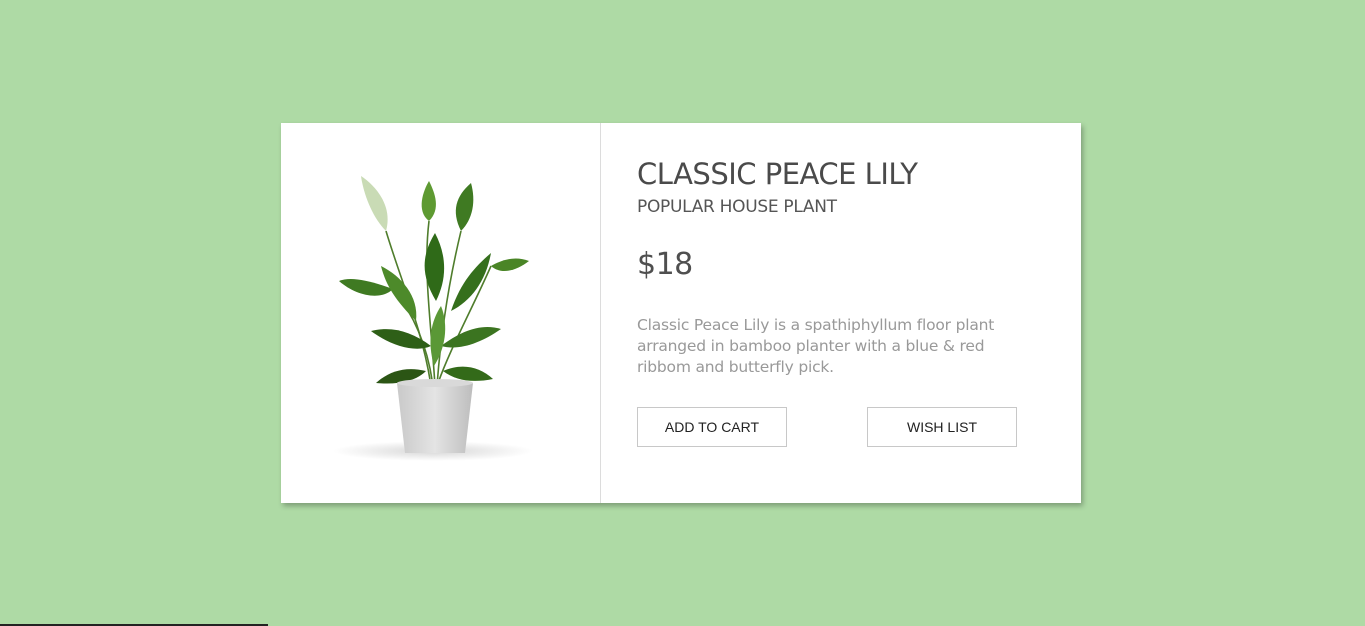 The height and width of the screenshot is (626, 1365). I want to click on product-price: $18, so click(665, 264).